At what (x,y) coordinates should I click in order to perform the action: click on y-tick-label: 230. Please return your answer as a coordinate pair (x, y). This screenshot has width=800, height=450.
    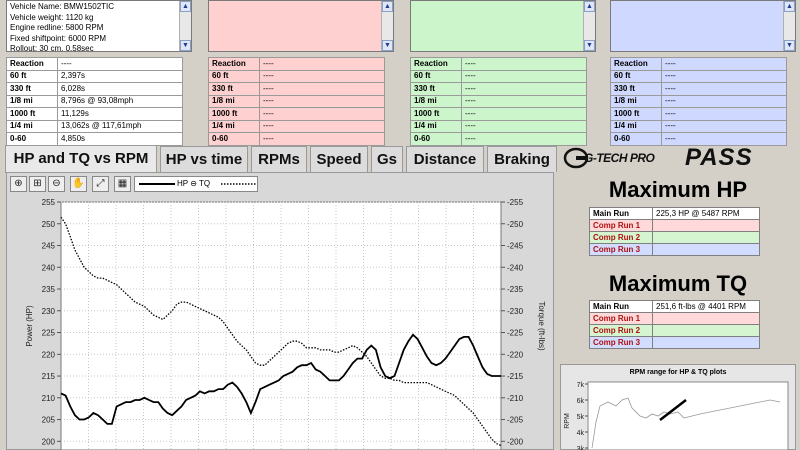
    Looking at the image, I should click on (49, 311).